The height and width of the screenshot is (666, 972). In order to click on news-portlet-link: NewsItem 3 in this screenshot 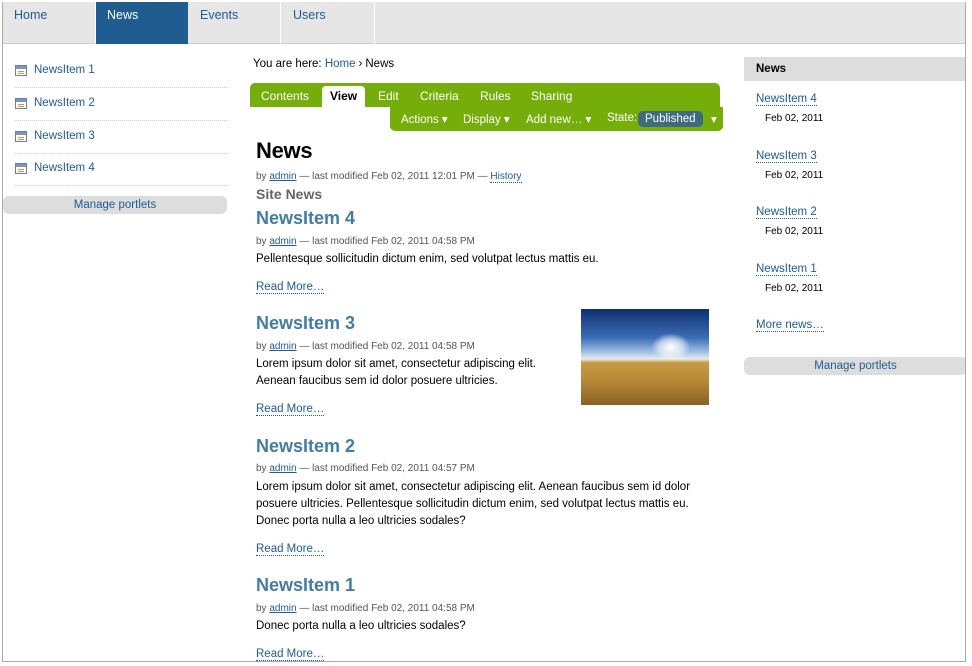, I will do `click(786, 156)`.